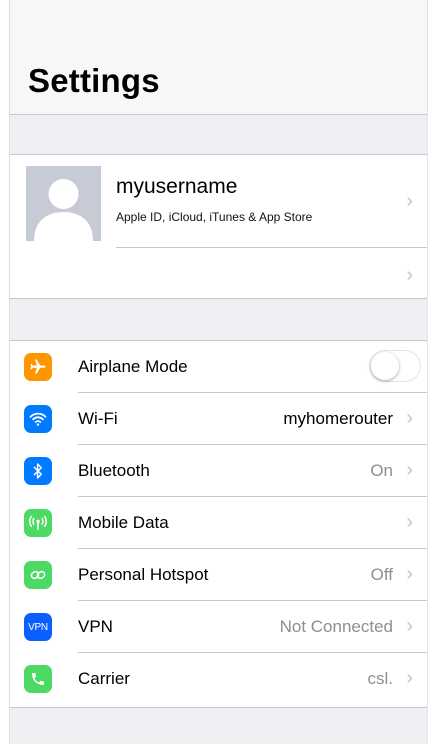 This screenshot has height=744, width=432. I want to click on vpn-icon-text: VPN, so click(38, 627).